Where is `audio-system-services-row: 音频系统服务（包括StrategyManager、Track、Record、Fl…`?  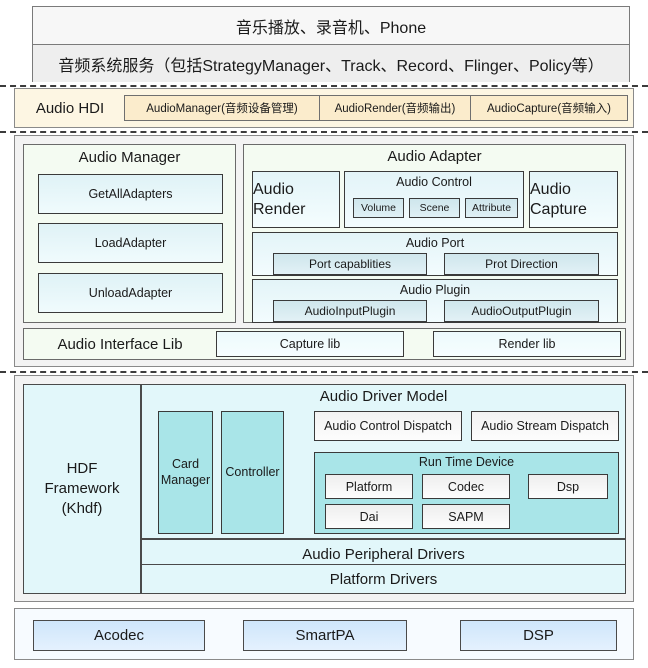
audio-system-services-row: 音频系统服务（包括StrategyManager、Track、Record、Fl… is located at coordinates (331, 63).